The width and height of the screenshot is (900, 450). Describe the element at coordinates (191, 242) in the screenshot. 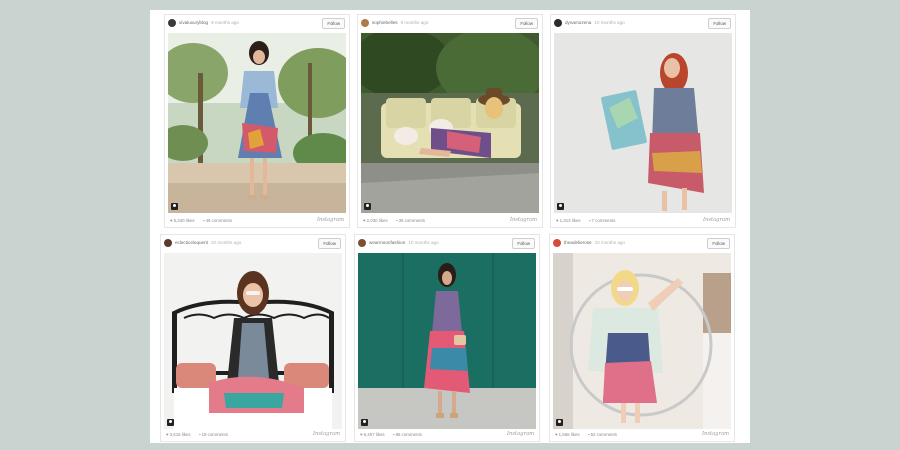

I see `username: eclecticeloquent` at that location.